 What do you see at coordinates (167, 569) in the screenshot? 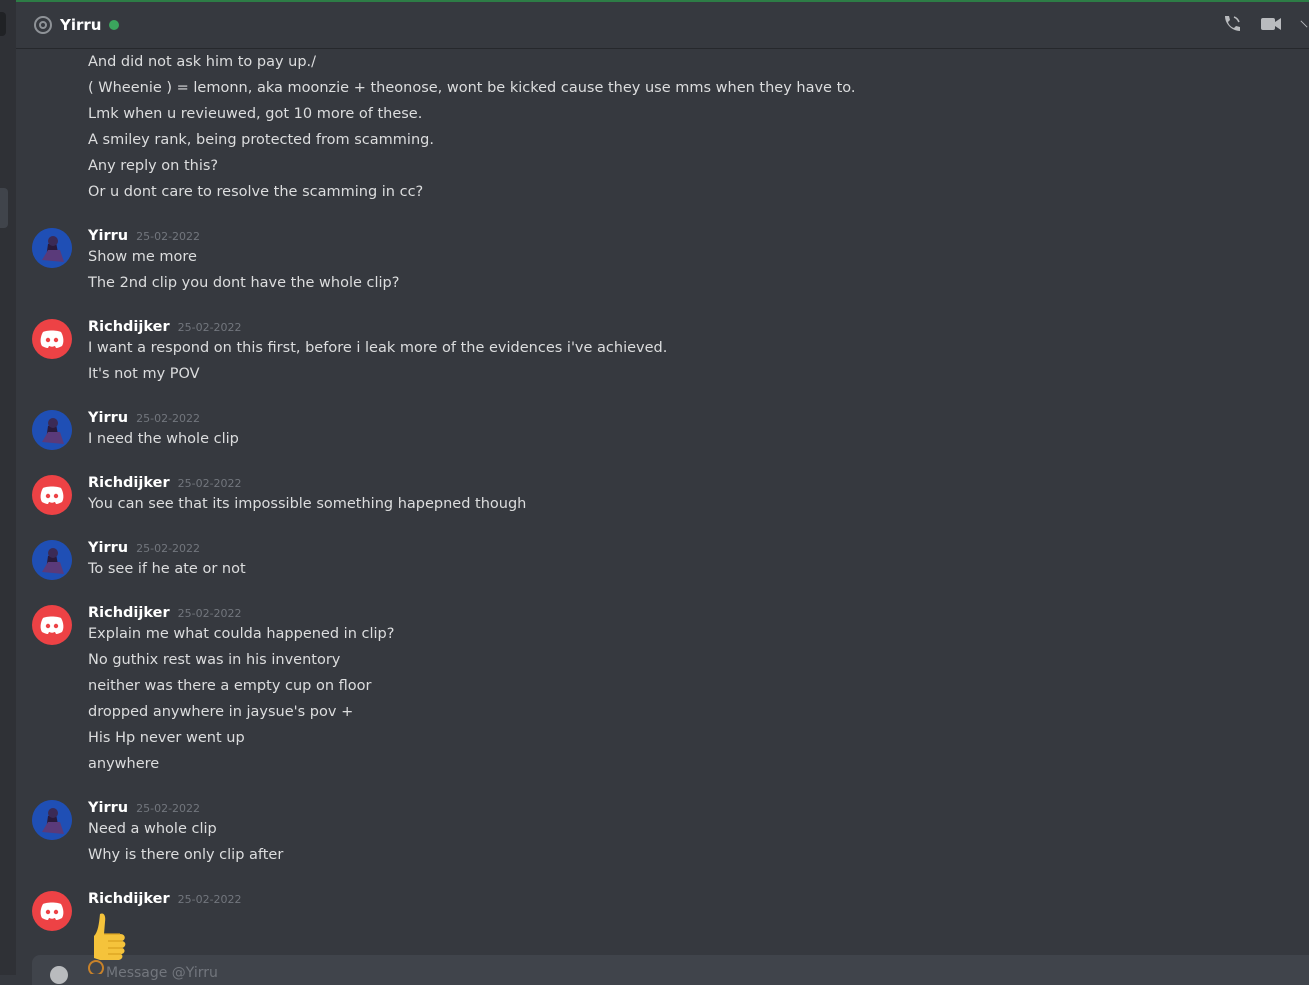
I see `message-line: To see if he ate or not` at bounding box center [167, 569].